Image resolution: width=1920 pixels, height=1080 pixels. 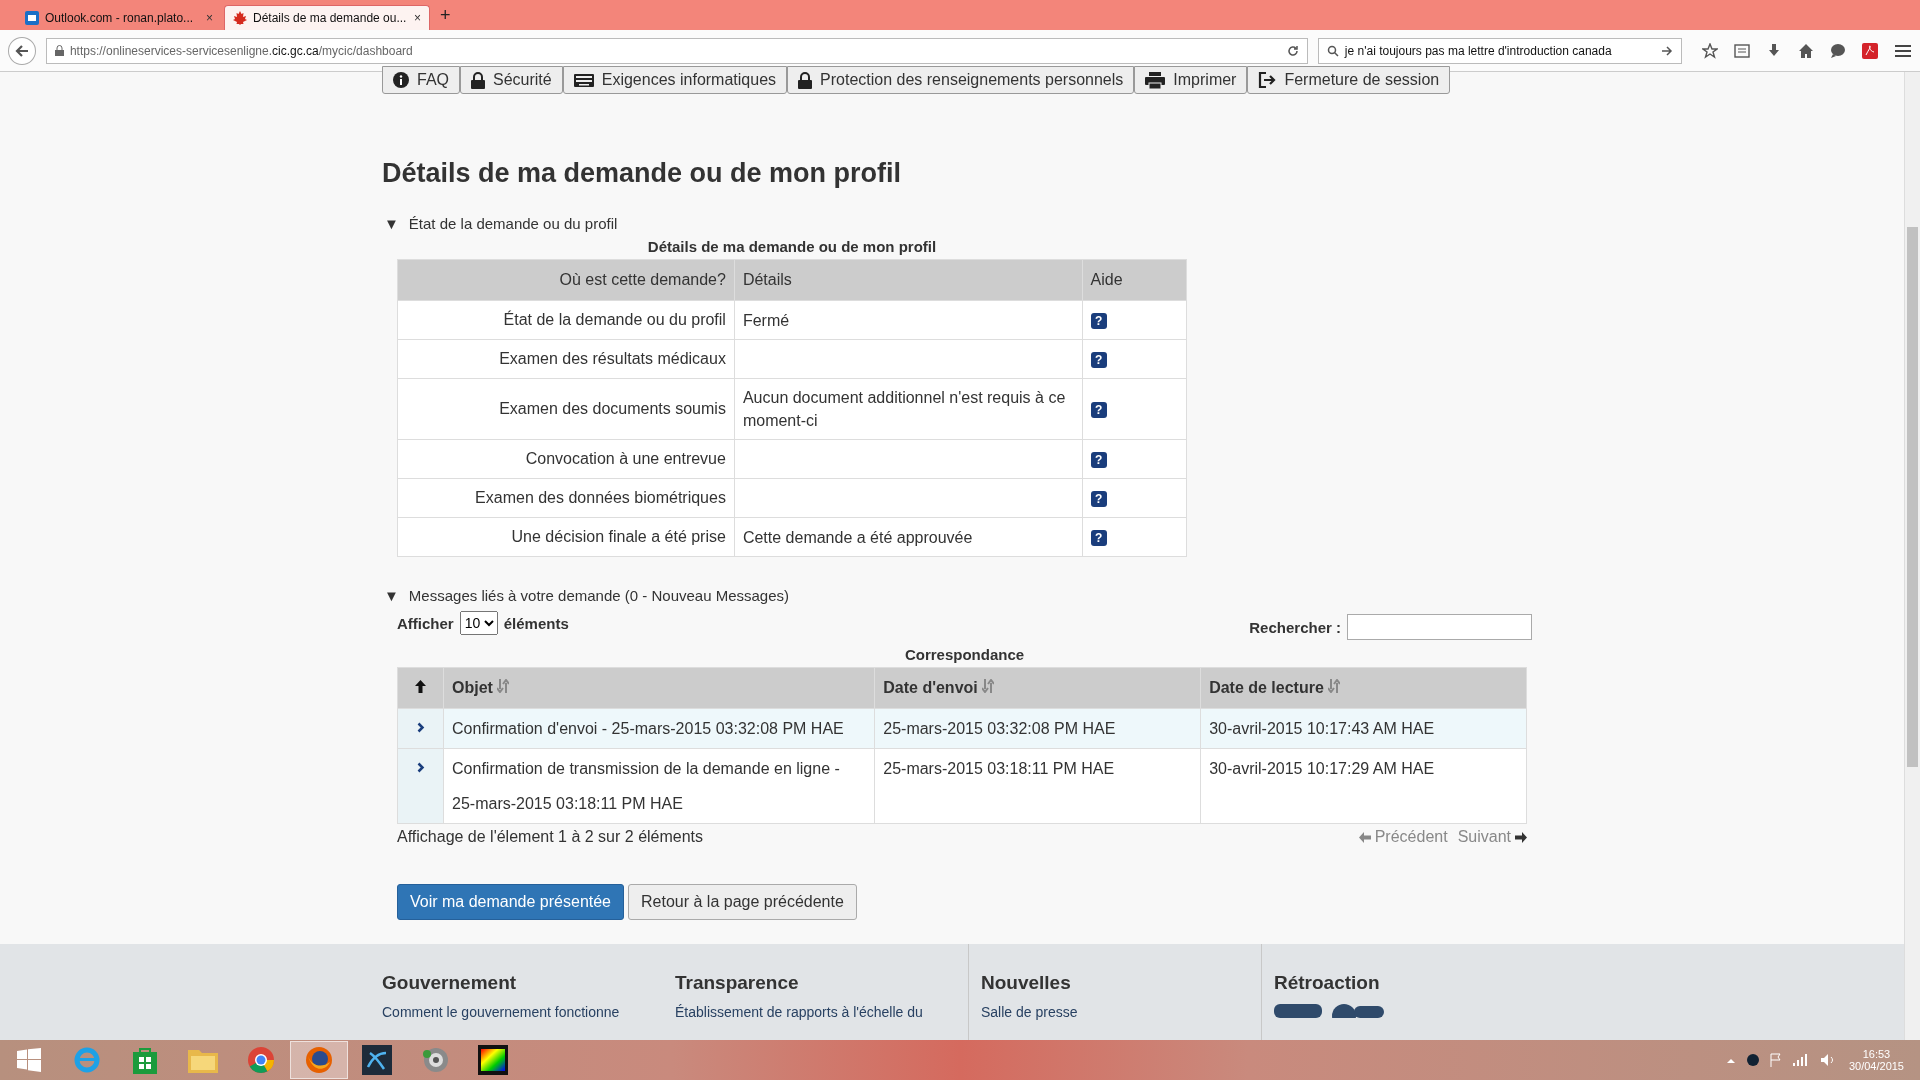 I want to click on column-header: Aide, so click(x=1134, y=280).